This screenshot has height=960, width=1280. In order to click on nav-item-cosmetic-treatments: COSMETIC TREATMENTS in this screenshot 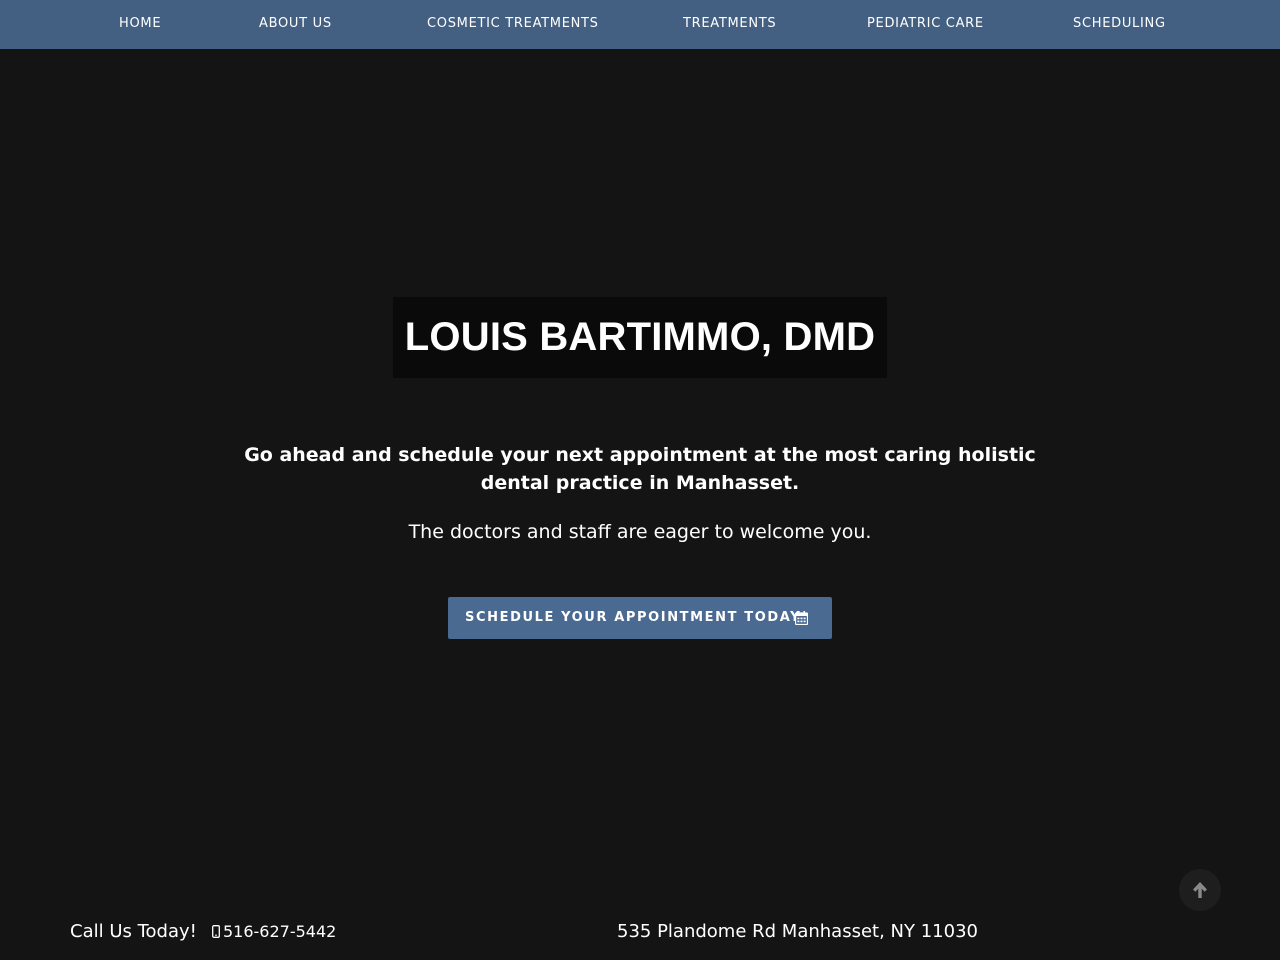, I will do `click(513, 23)`.